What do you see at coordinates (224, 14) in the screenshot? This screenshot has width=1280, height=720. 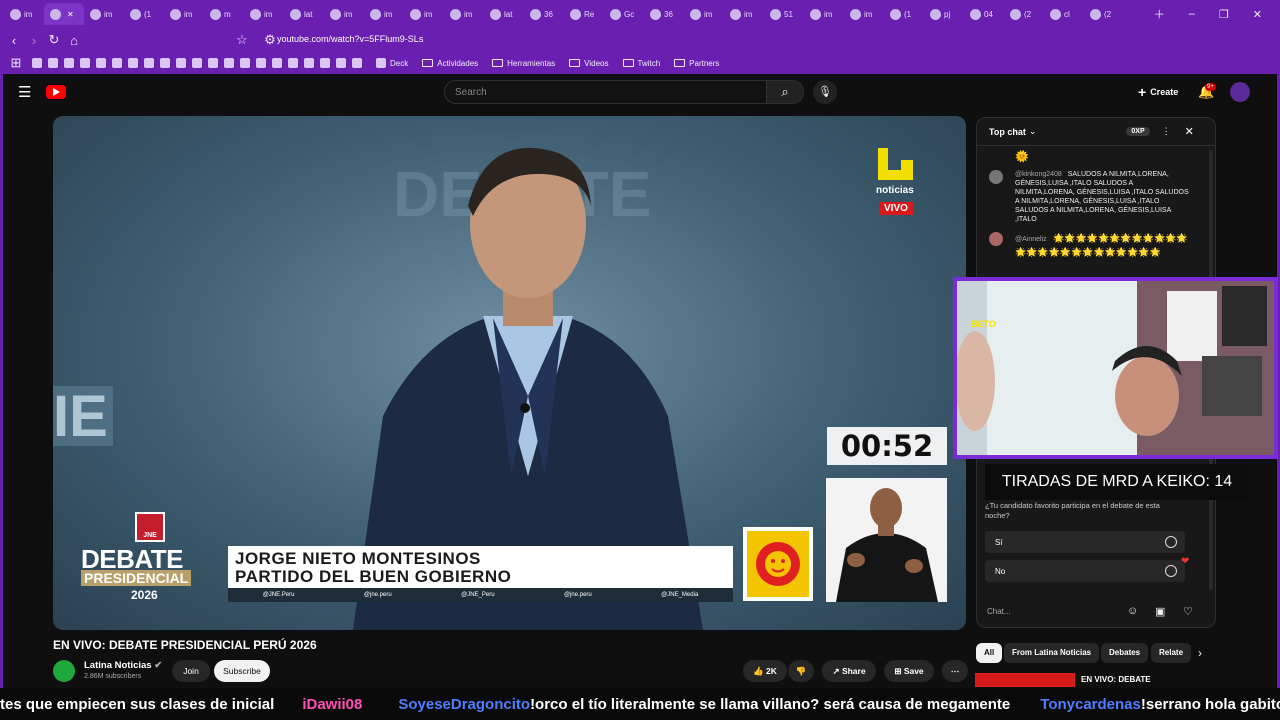 I see `browser-tab: m` at bounding box center [224, 14].